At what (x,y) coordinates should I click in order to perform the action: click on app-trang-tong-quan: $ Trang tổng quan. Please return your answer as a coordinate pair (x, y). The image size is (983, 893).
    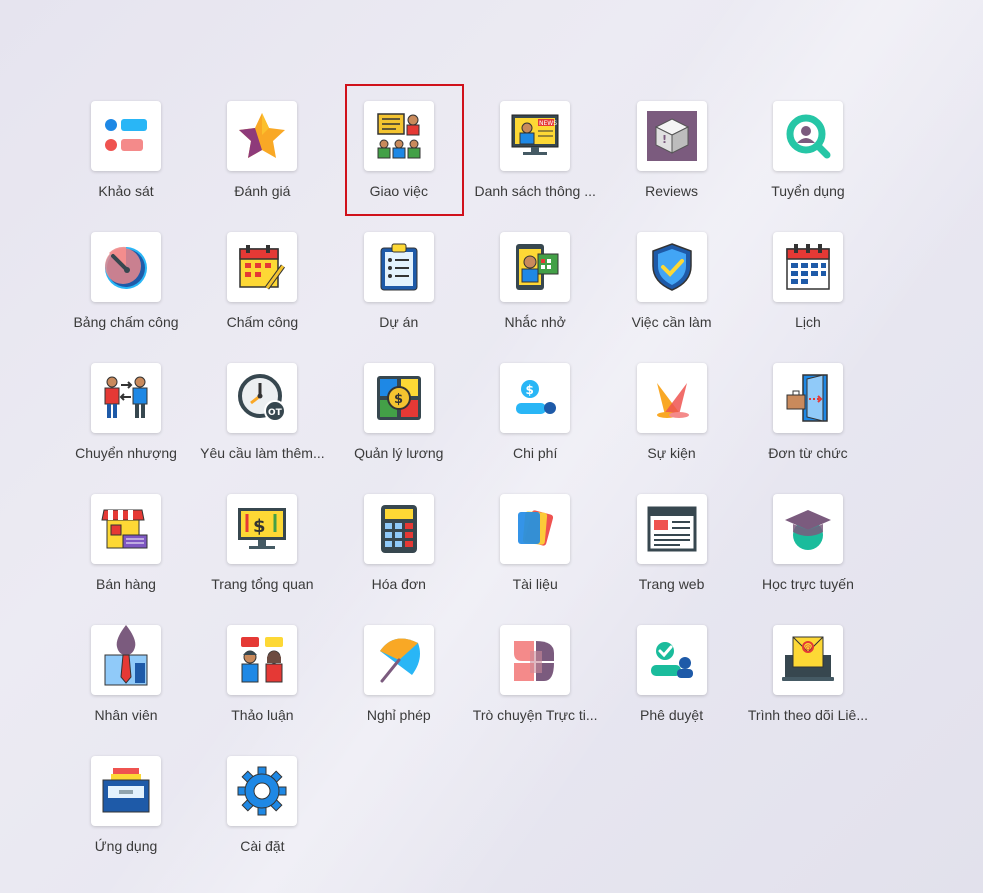
    Looking at the image, I should click on (262, 559).